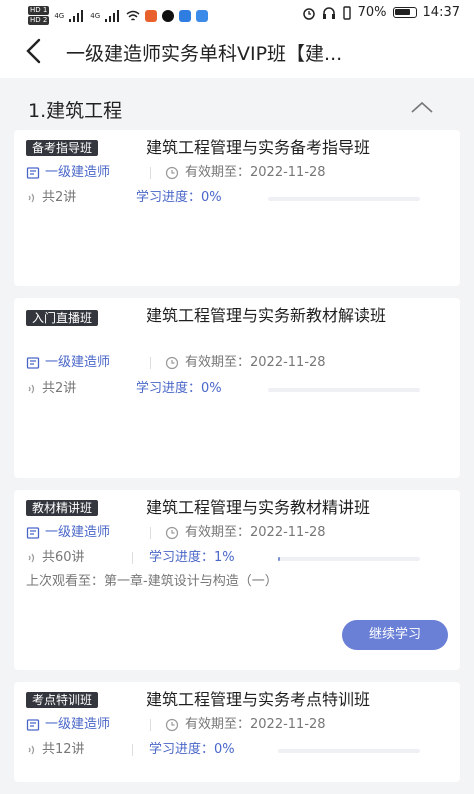 The image size is (474, 794). Describe the element at coordinates (395, 635) in the screenshot. I see `continue-learning-button: 继续学习` at that location.